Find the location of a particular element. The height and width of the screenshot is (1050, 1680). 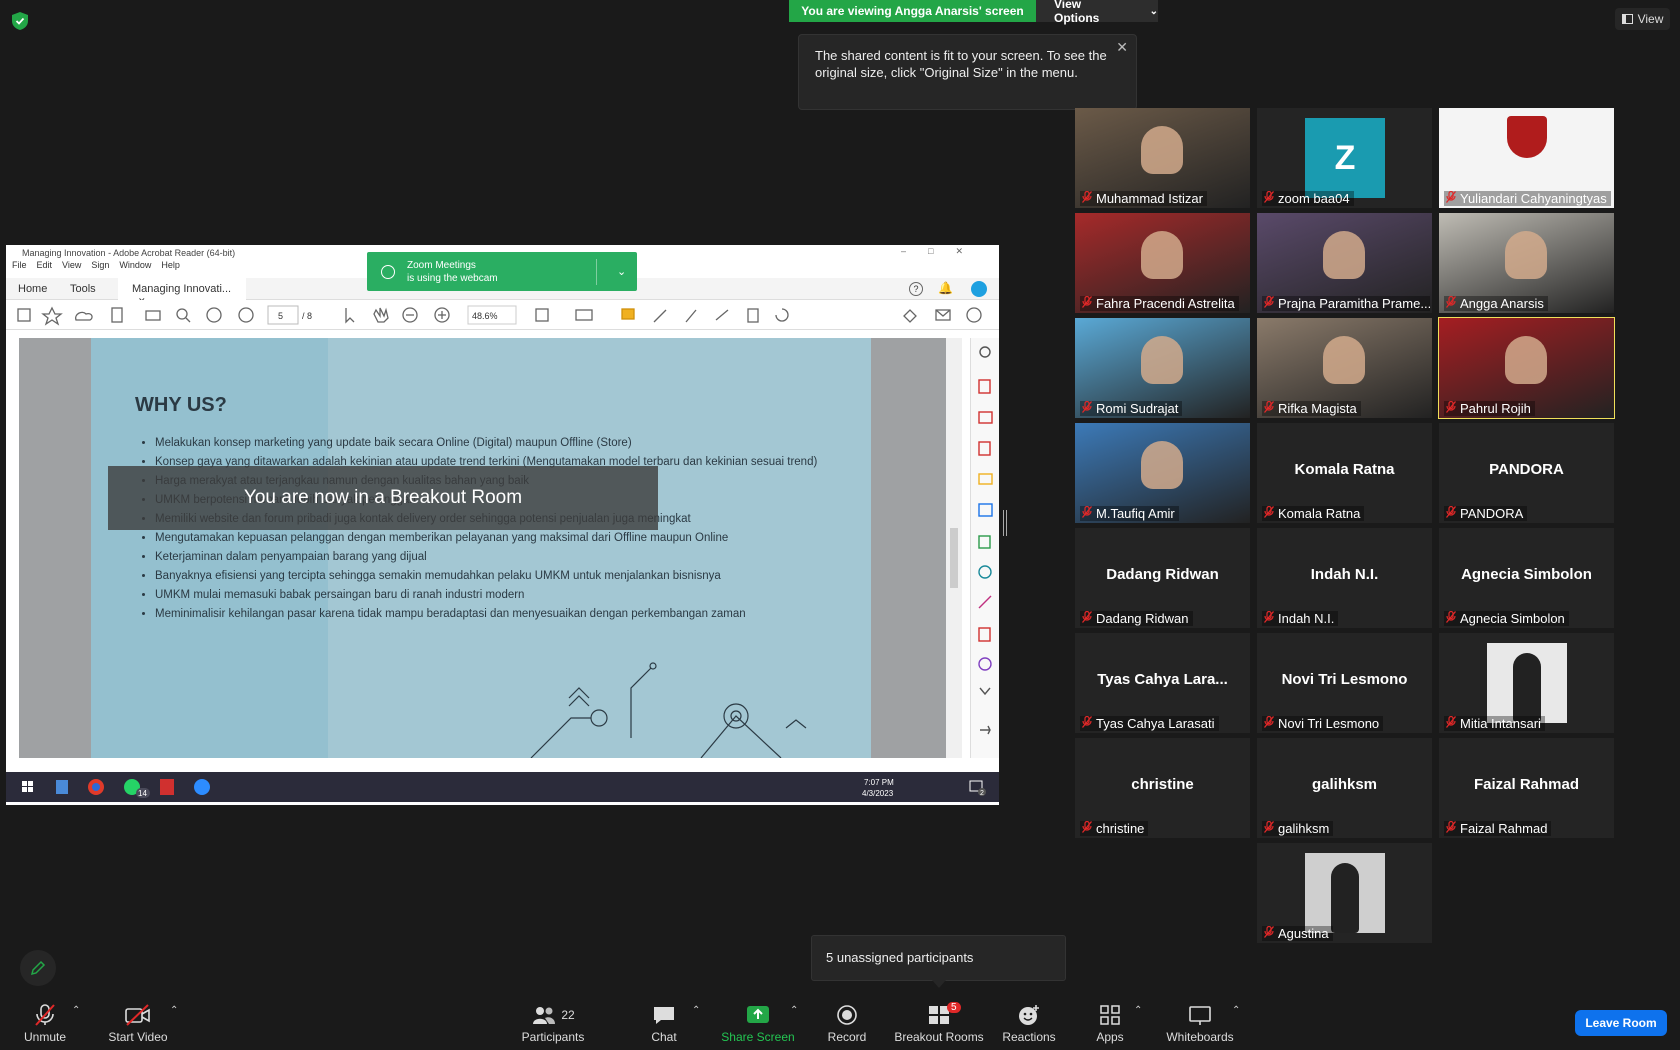

breakout-rooms-button: 5 Breakout Rooms is located at coordinates (939, 1022).